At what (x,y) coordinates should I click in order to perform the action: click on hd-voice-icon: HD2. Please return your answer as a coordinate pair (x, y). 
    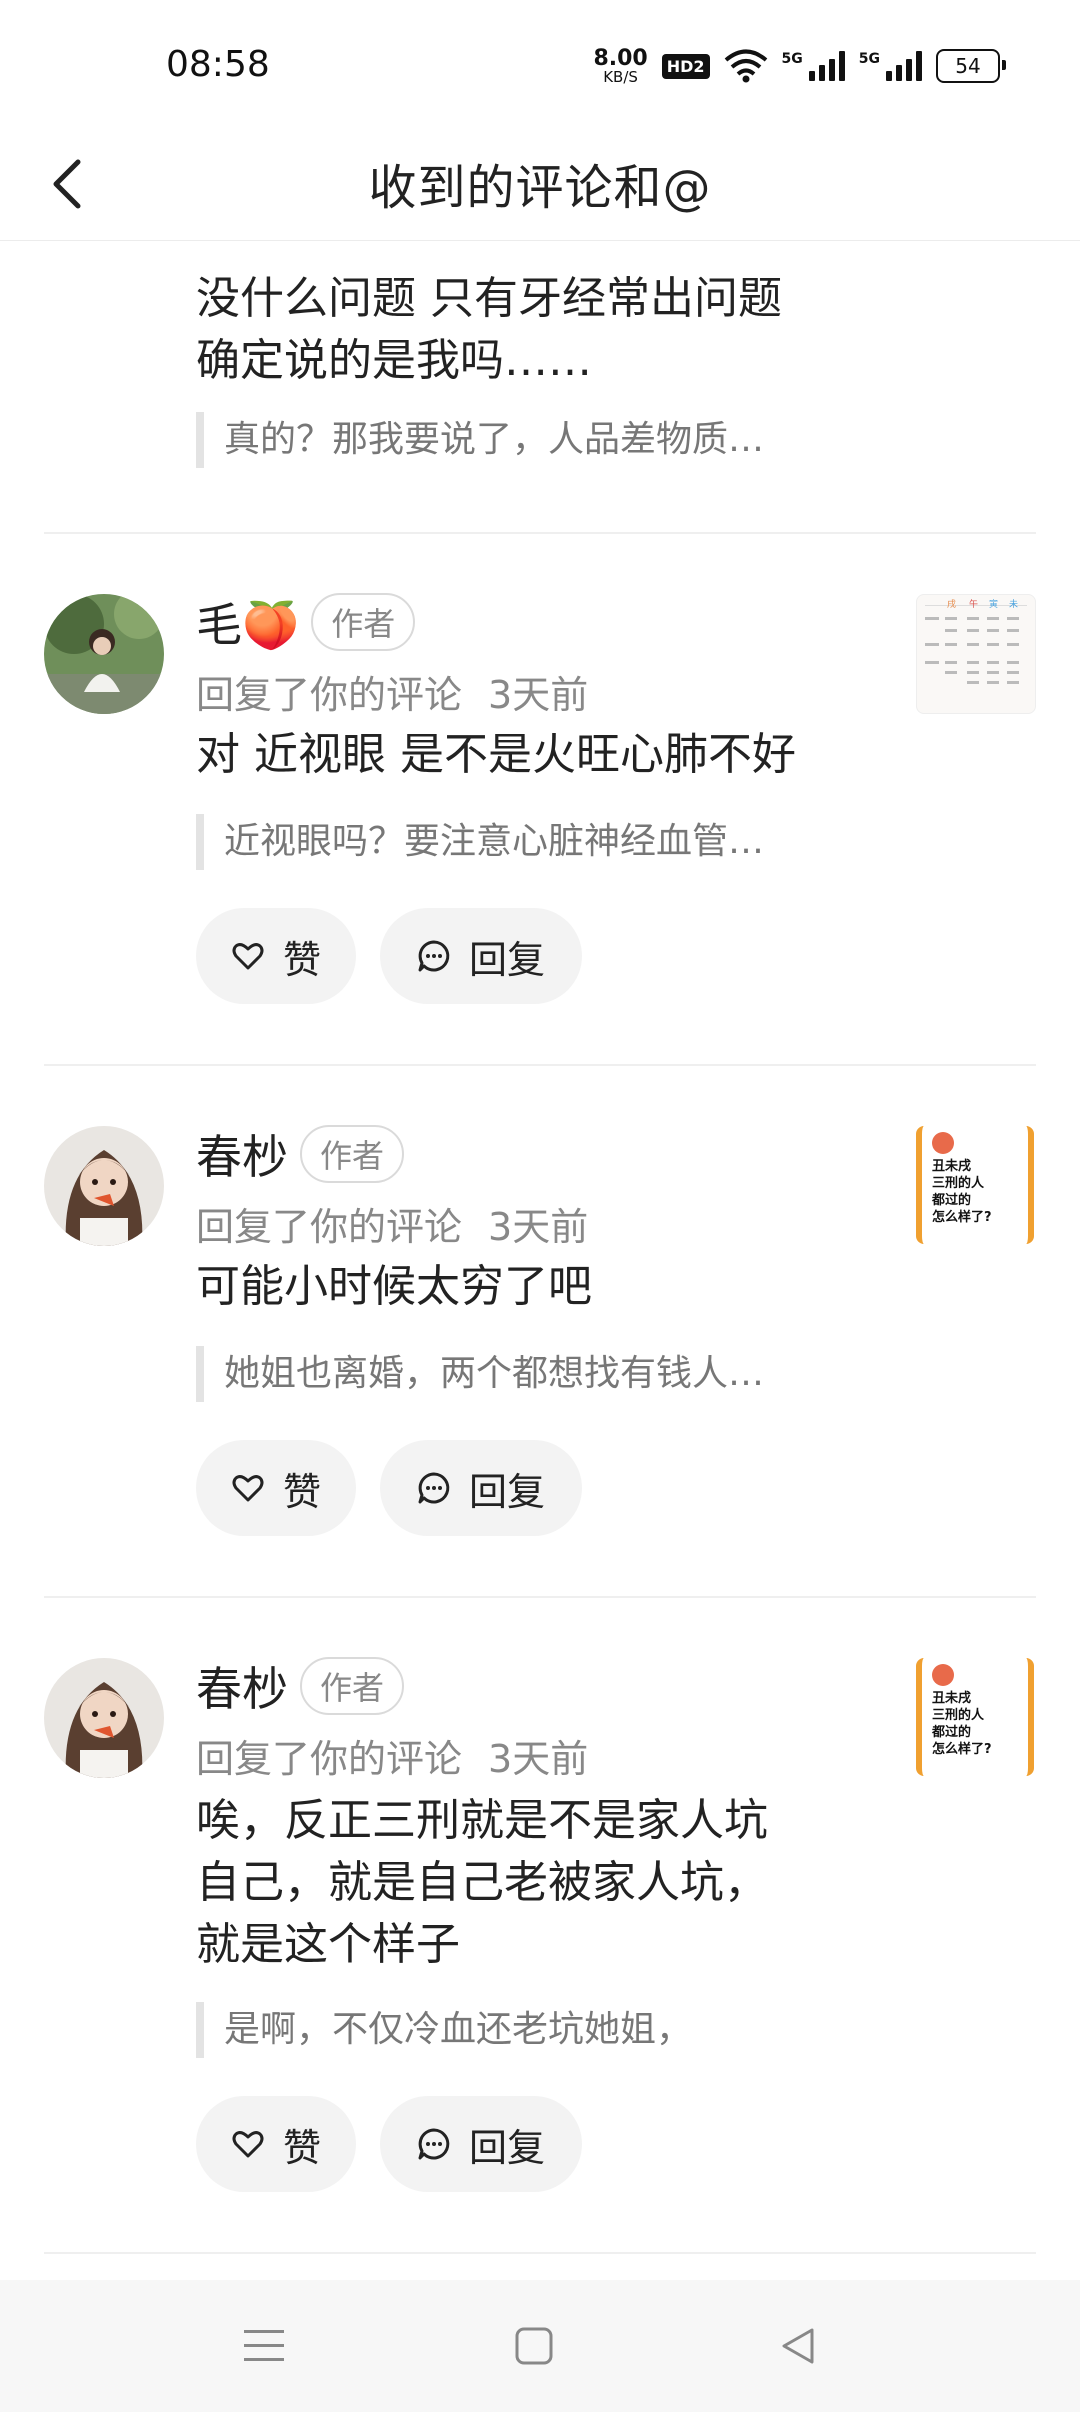
    Looking at the image, I should click on (685, 66).